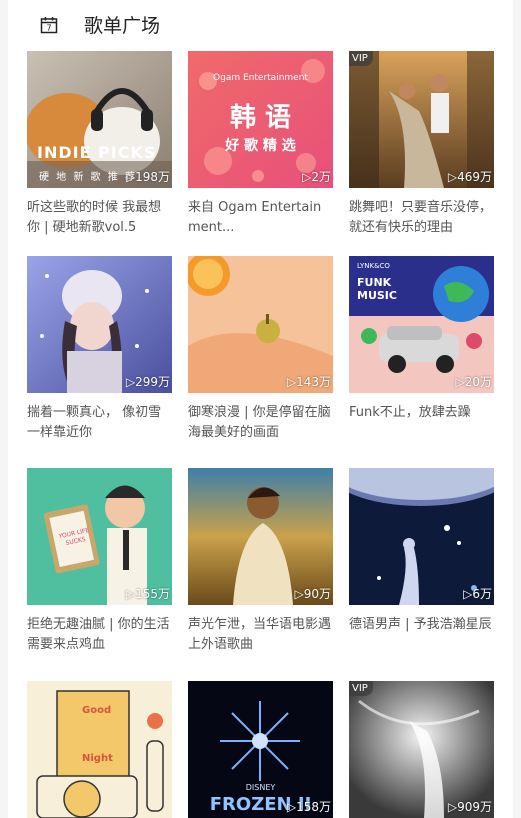 Image resolution: width=521 pixels, height=818 pixels. Describe the element at coordinates (147, 177) in the screenshot. I see `play-count: ▷198万` at that location.